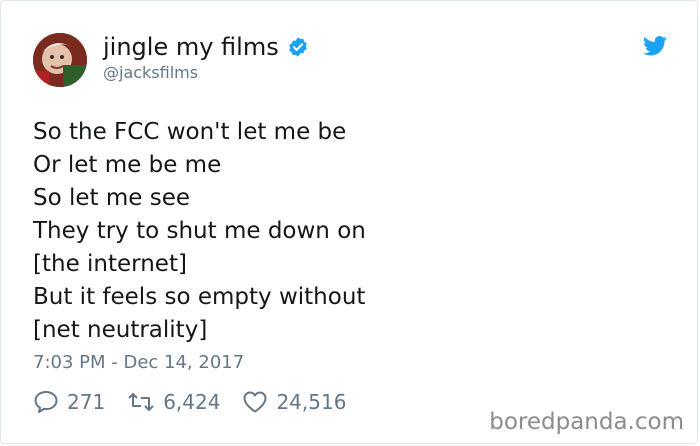 The width and height of the screenshot is (700, 446). I want to click on tweet-line: Or let me be me, so click(127, 165).